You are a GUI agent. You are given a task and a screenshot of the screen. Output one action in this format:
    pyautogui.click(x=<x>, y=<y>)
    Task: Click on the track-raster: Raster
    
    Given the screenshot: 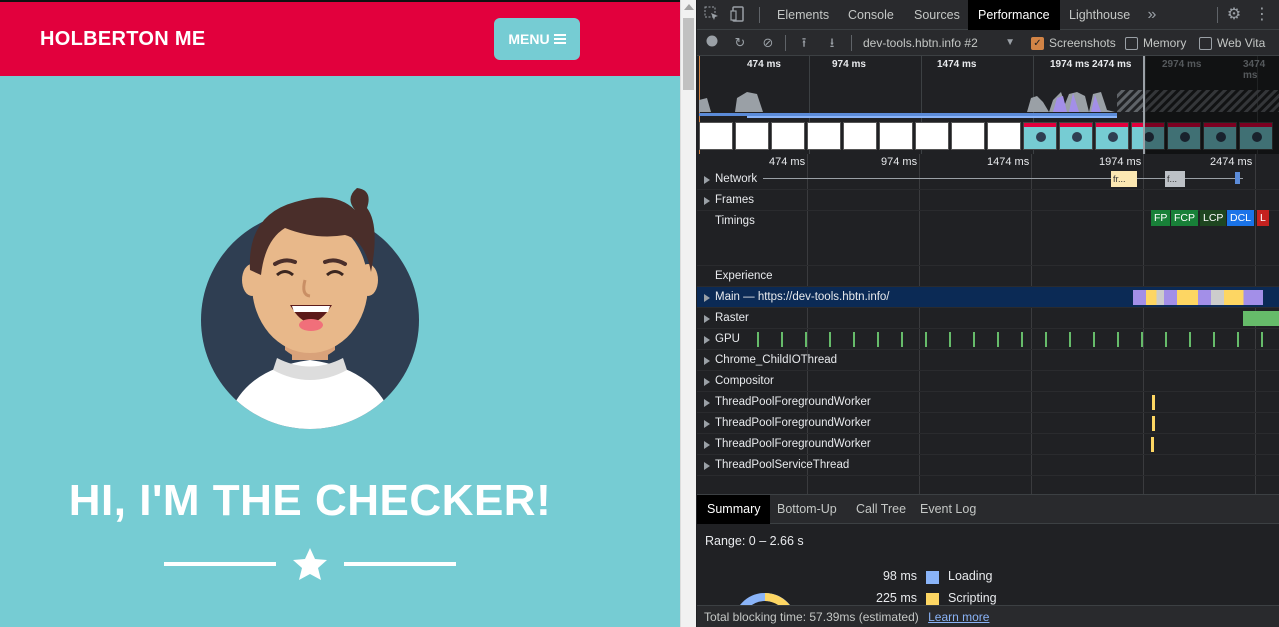 What is the action you would take?
    pyautogui.click(x=988, y=318)
    